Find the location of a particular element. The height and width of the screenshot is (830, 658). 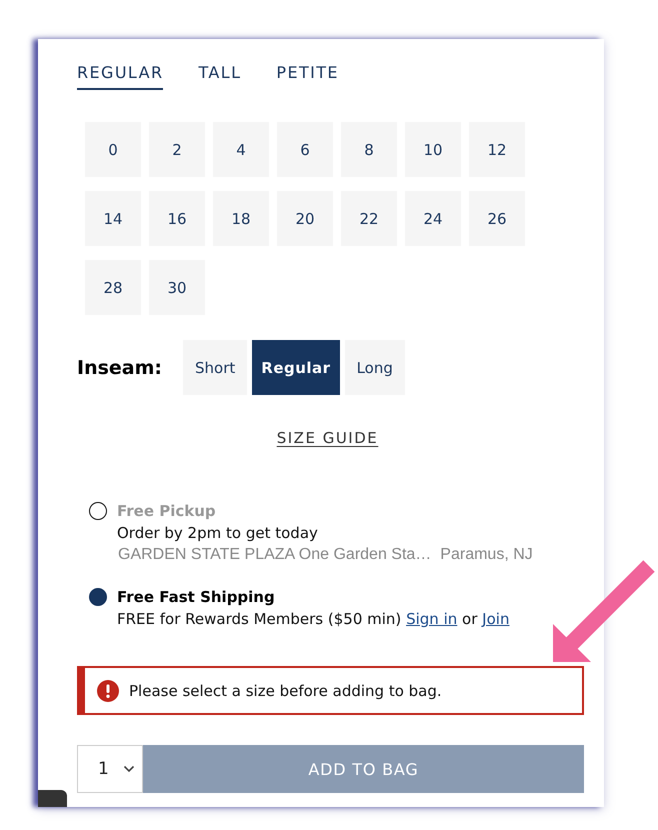

error-message: Please select a size before adding to bag. is located at coordinates (285, 691).